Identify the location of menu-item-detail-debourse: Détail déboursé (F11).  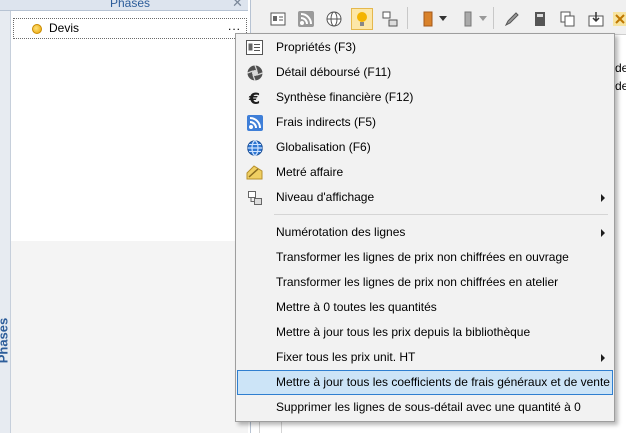
(425, 72).